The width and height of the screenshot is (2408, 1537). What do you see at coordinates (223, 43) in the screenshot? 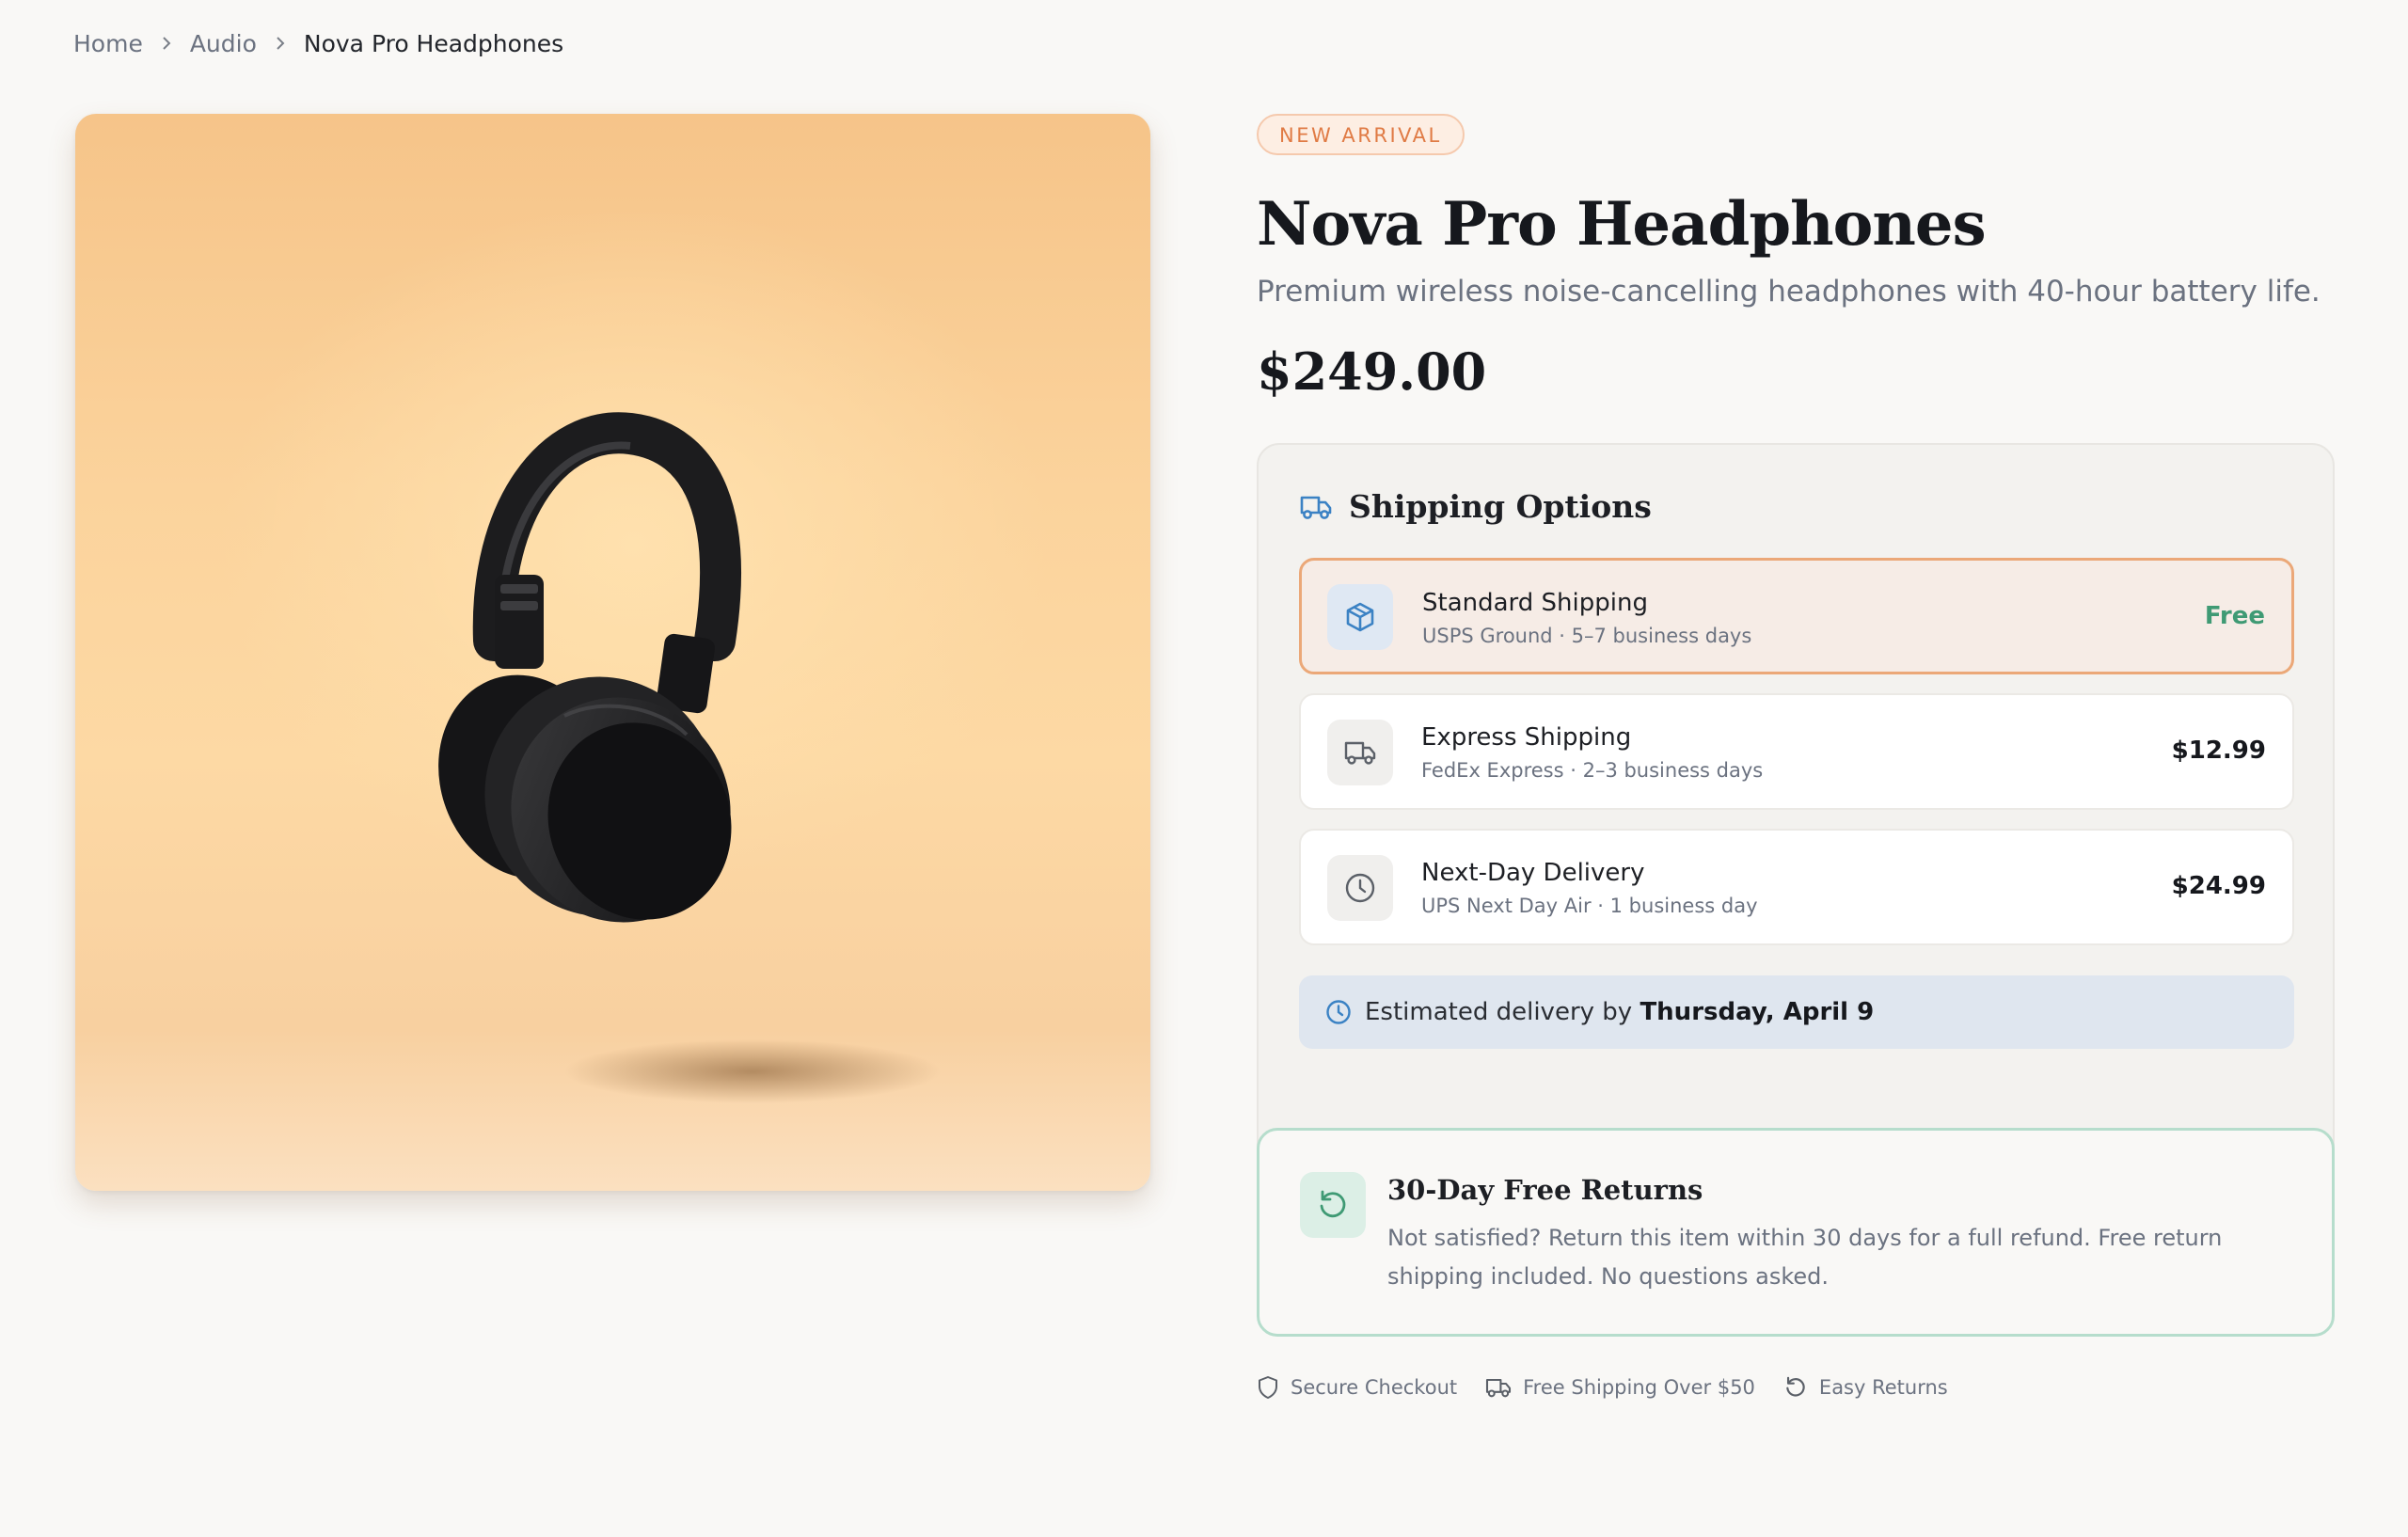
I see `breadcrumb-audio: Audio` at bounding box center [223, 43].